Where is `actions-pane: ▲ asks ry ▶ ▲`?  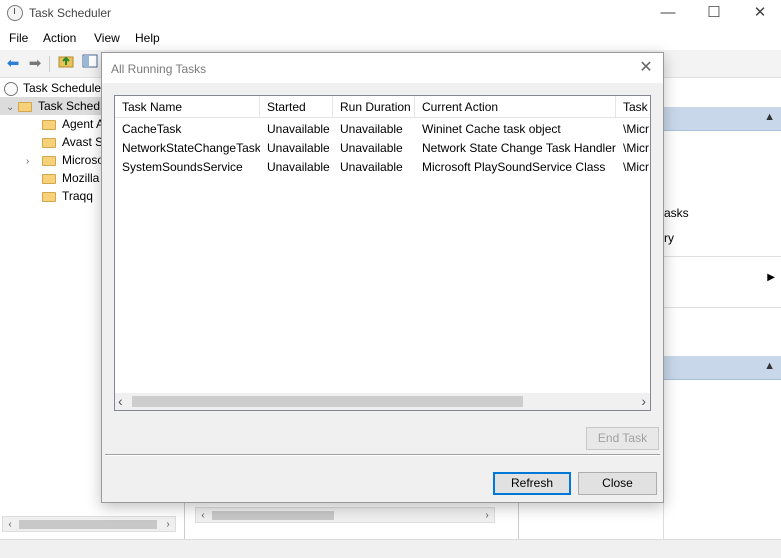 actions-pane: ▲ asks ry ▶ ▲ is located at coordinates (722, 309).